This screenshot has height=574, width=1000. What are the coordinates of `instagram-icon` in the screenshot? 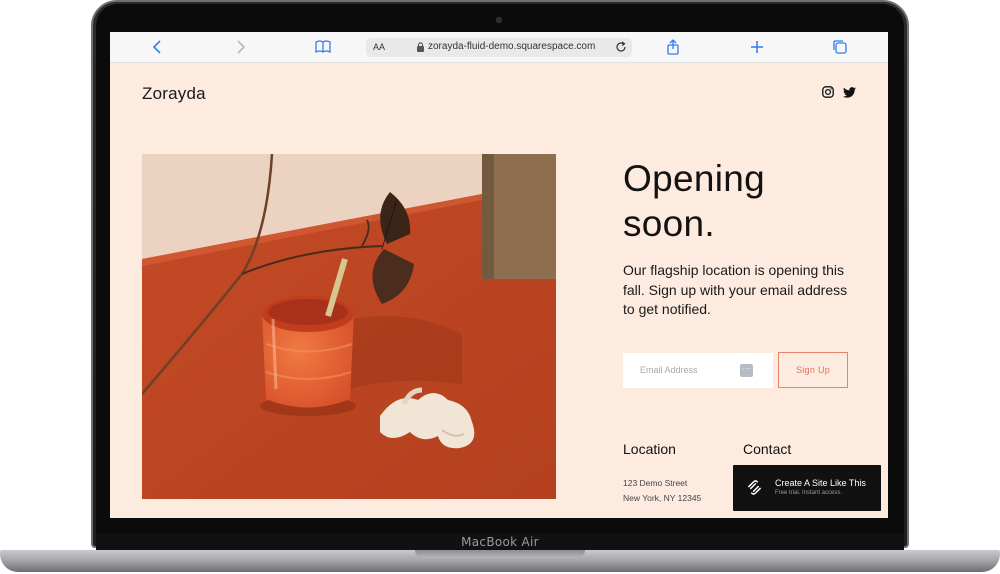 It's located at (828, 92).